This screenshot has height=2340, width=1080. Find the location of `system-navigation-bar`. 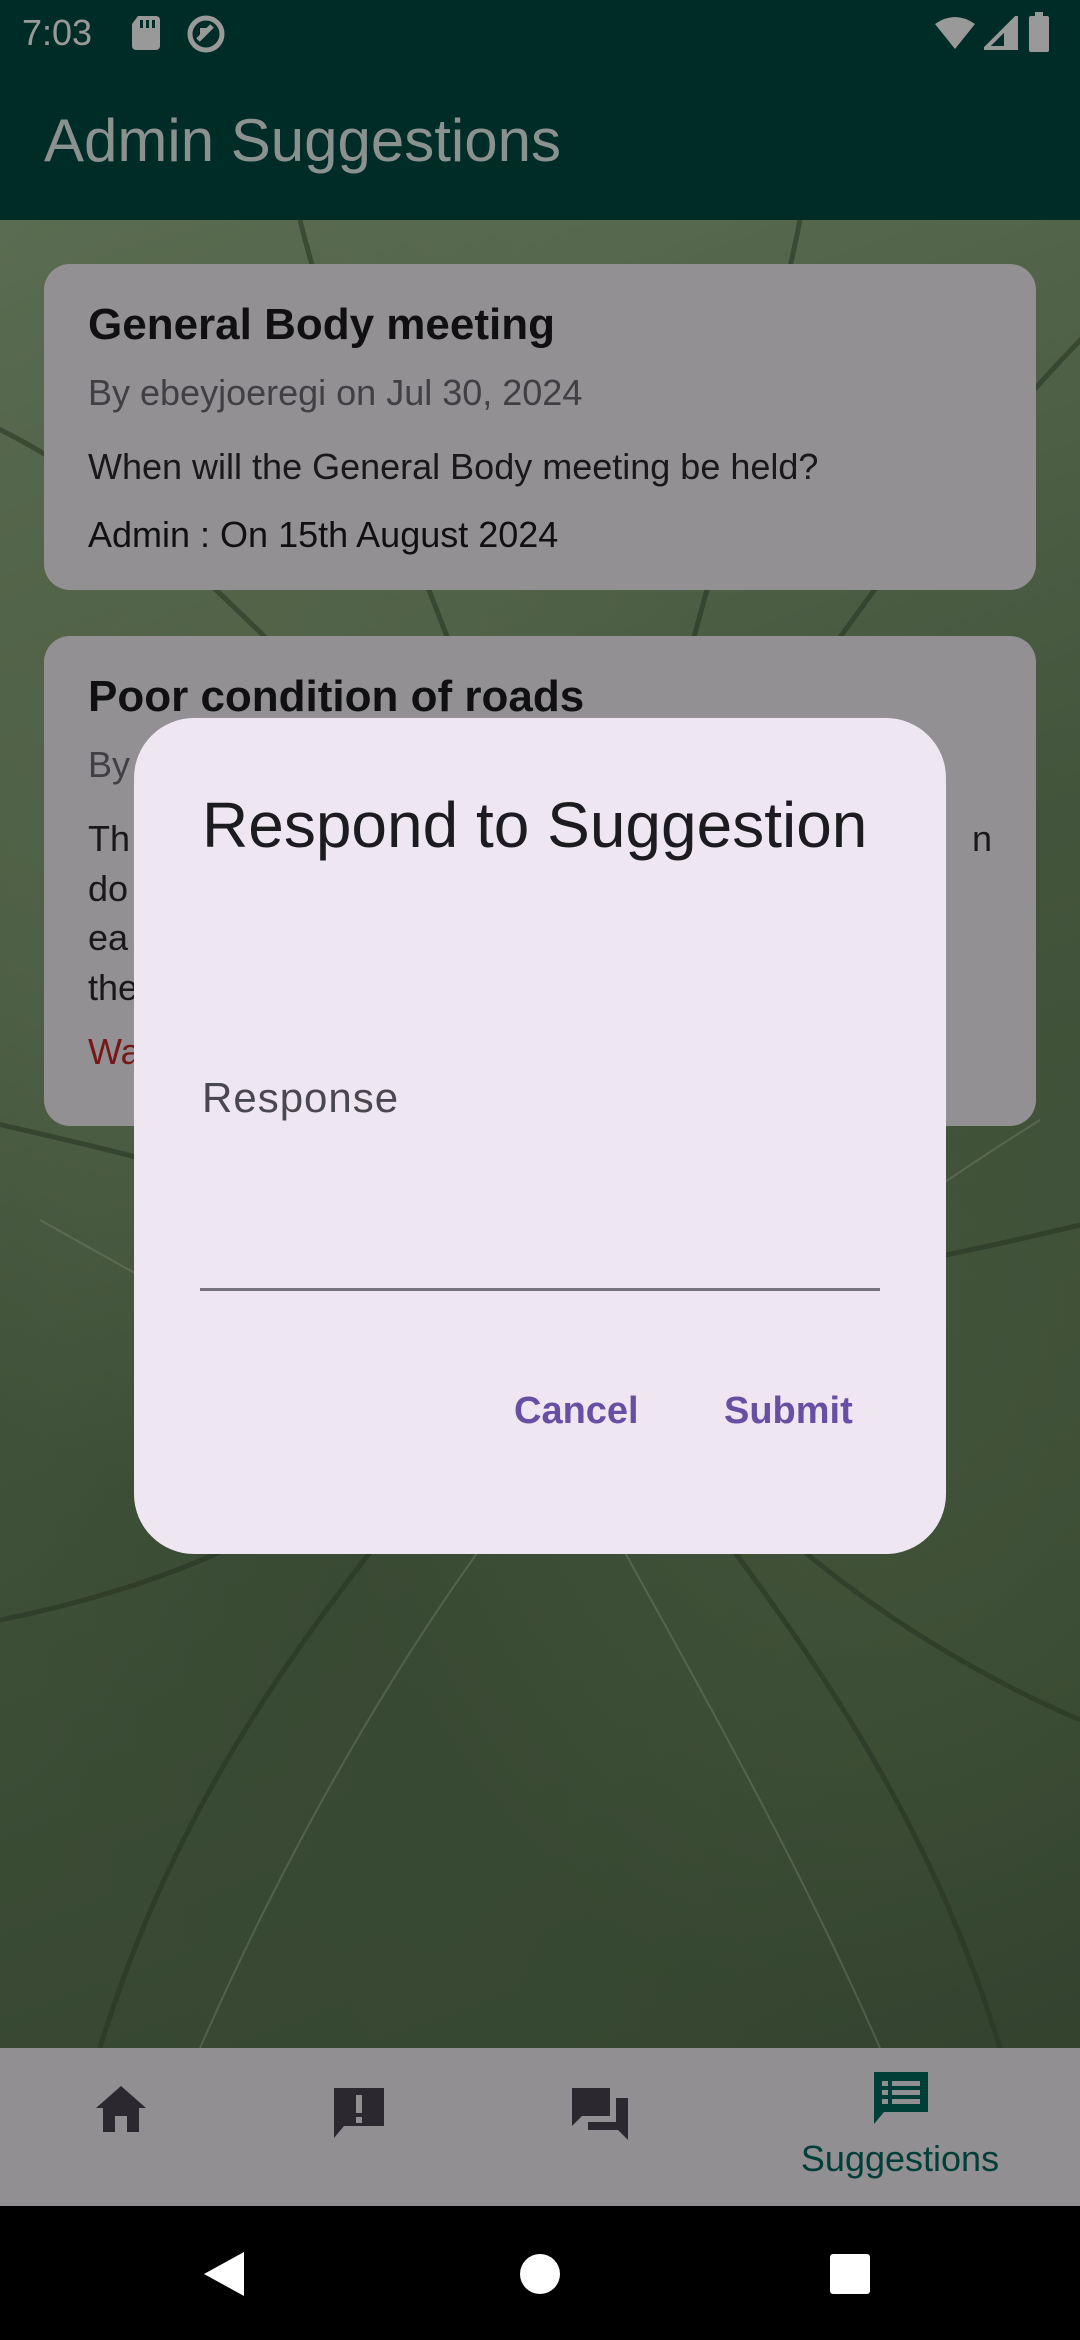

system-navigation-bar is located at coordinates (540, 2273).